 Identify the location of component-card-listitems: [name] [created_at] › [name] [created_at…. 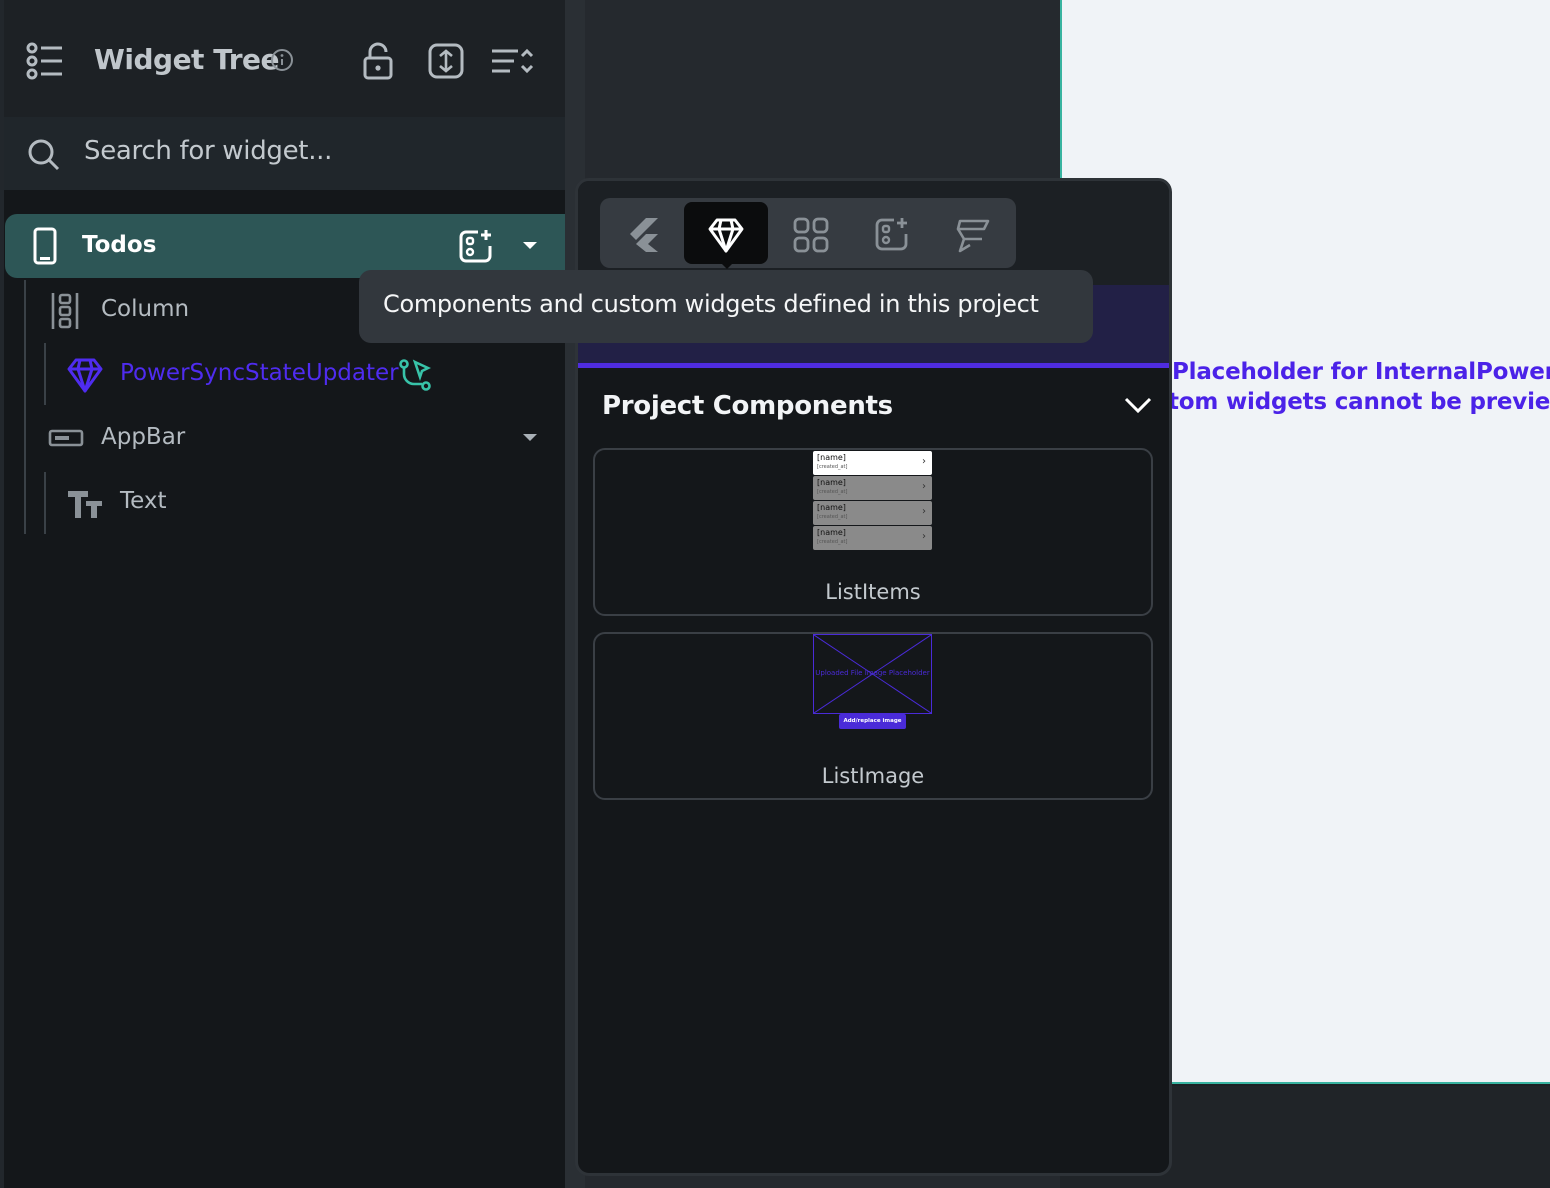
(873, 532).